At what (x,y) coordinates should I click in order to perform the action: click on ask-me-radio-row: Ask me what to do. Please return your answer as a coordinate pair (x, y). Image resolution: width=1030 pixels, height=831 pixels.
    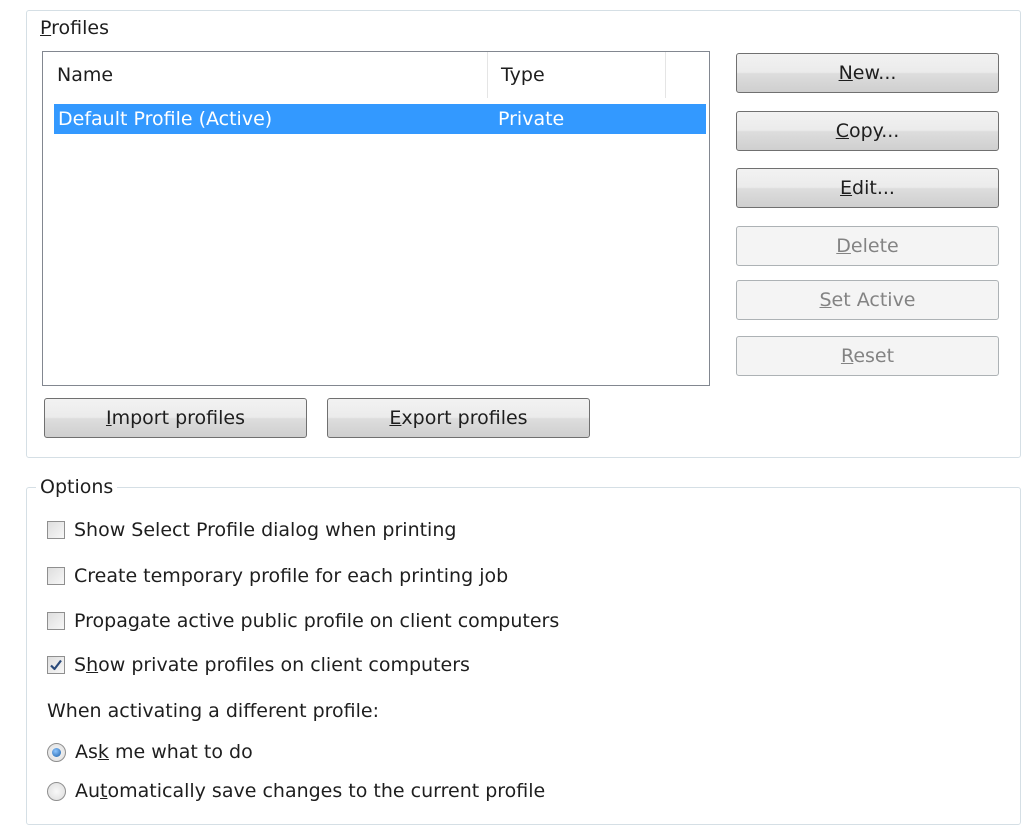
    Looking at the image, I should click on (150, 752).